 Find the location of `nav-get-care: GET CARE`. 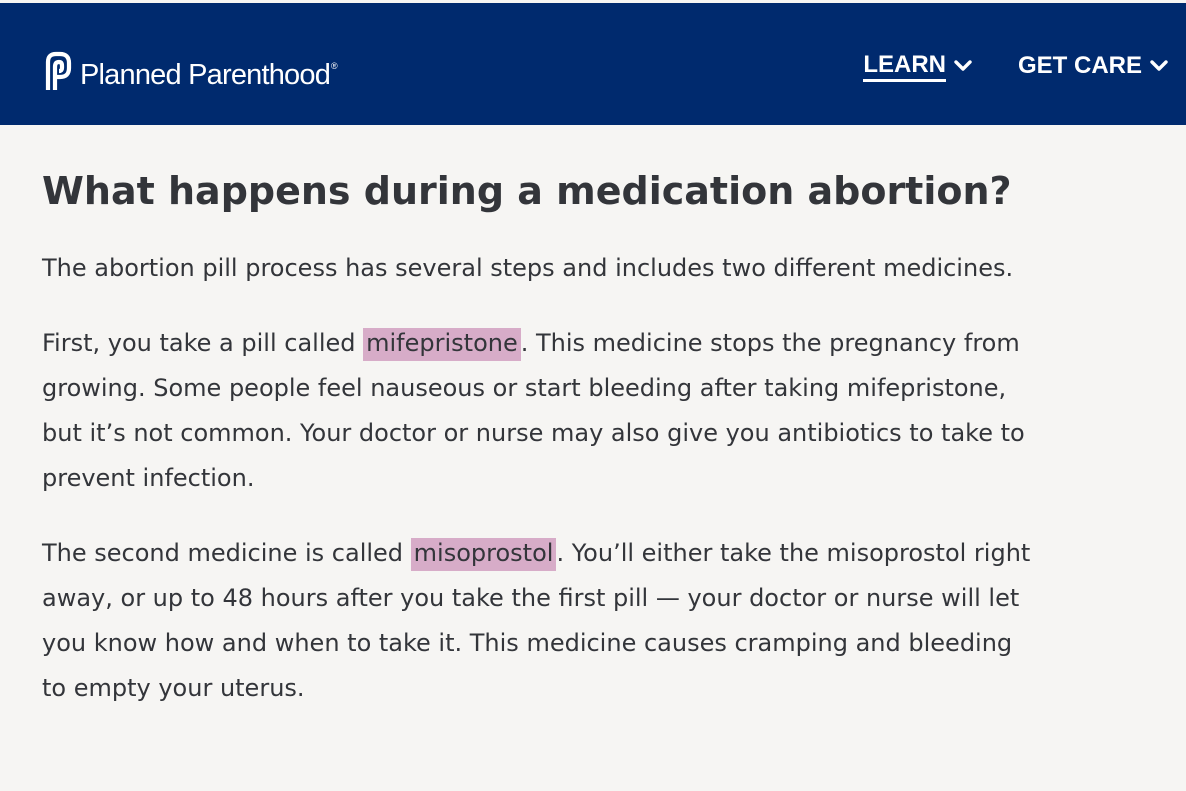

nav-get-care: GET CARE is located at coordinates (1093, 66).